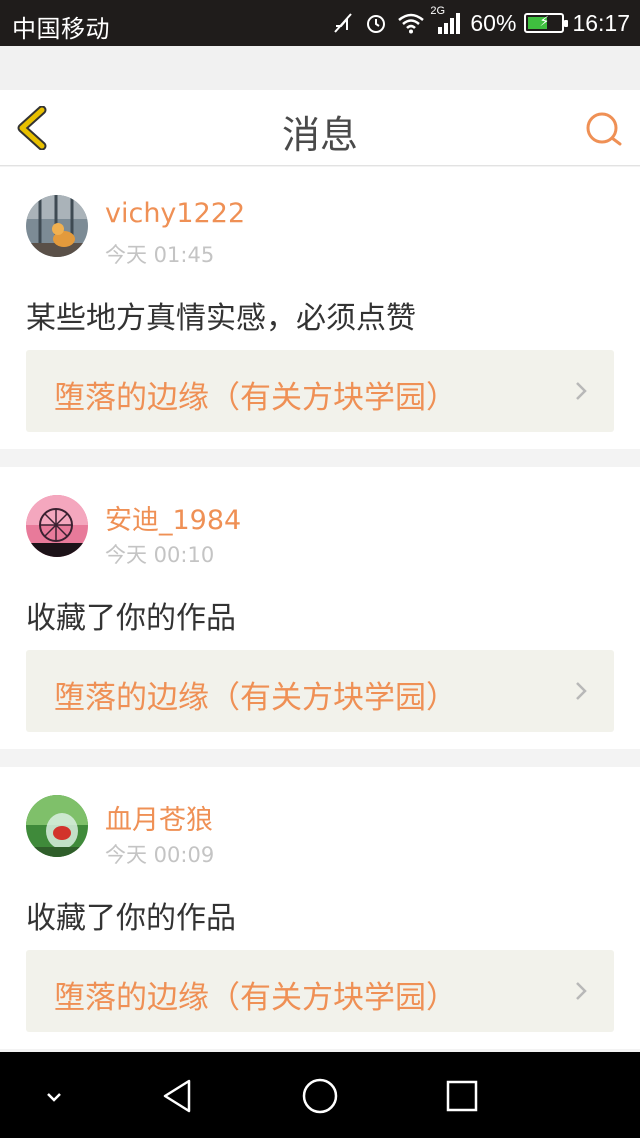  What do you see at coordinates (320, 68) in the screenshot?
I see `top-spacer` at bounding box center [320, 68].